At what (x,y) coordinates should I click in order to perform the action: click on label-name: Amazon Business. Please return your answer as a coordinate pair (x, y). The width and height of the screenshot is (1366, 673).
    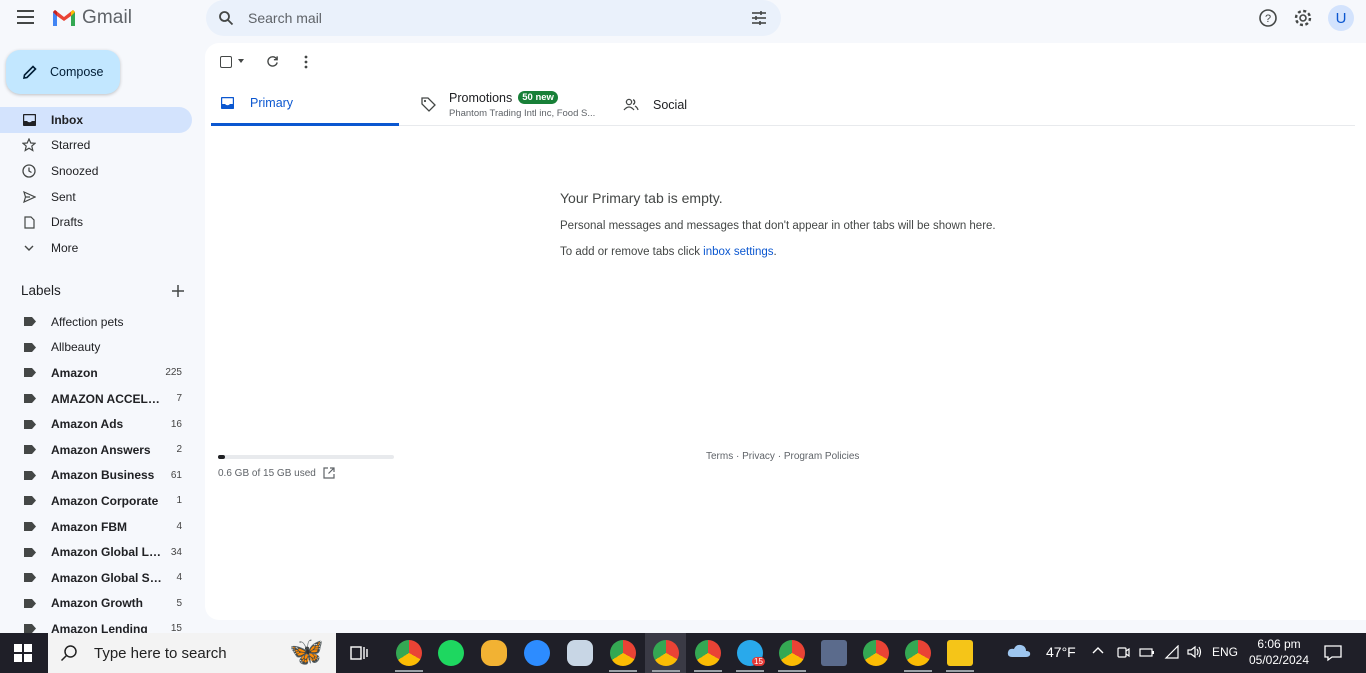
    Looking at the image, I should click on (103, 475).